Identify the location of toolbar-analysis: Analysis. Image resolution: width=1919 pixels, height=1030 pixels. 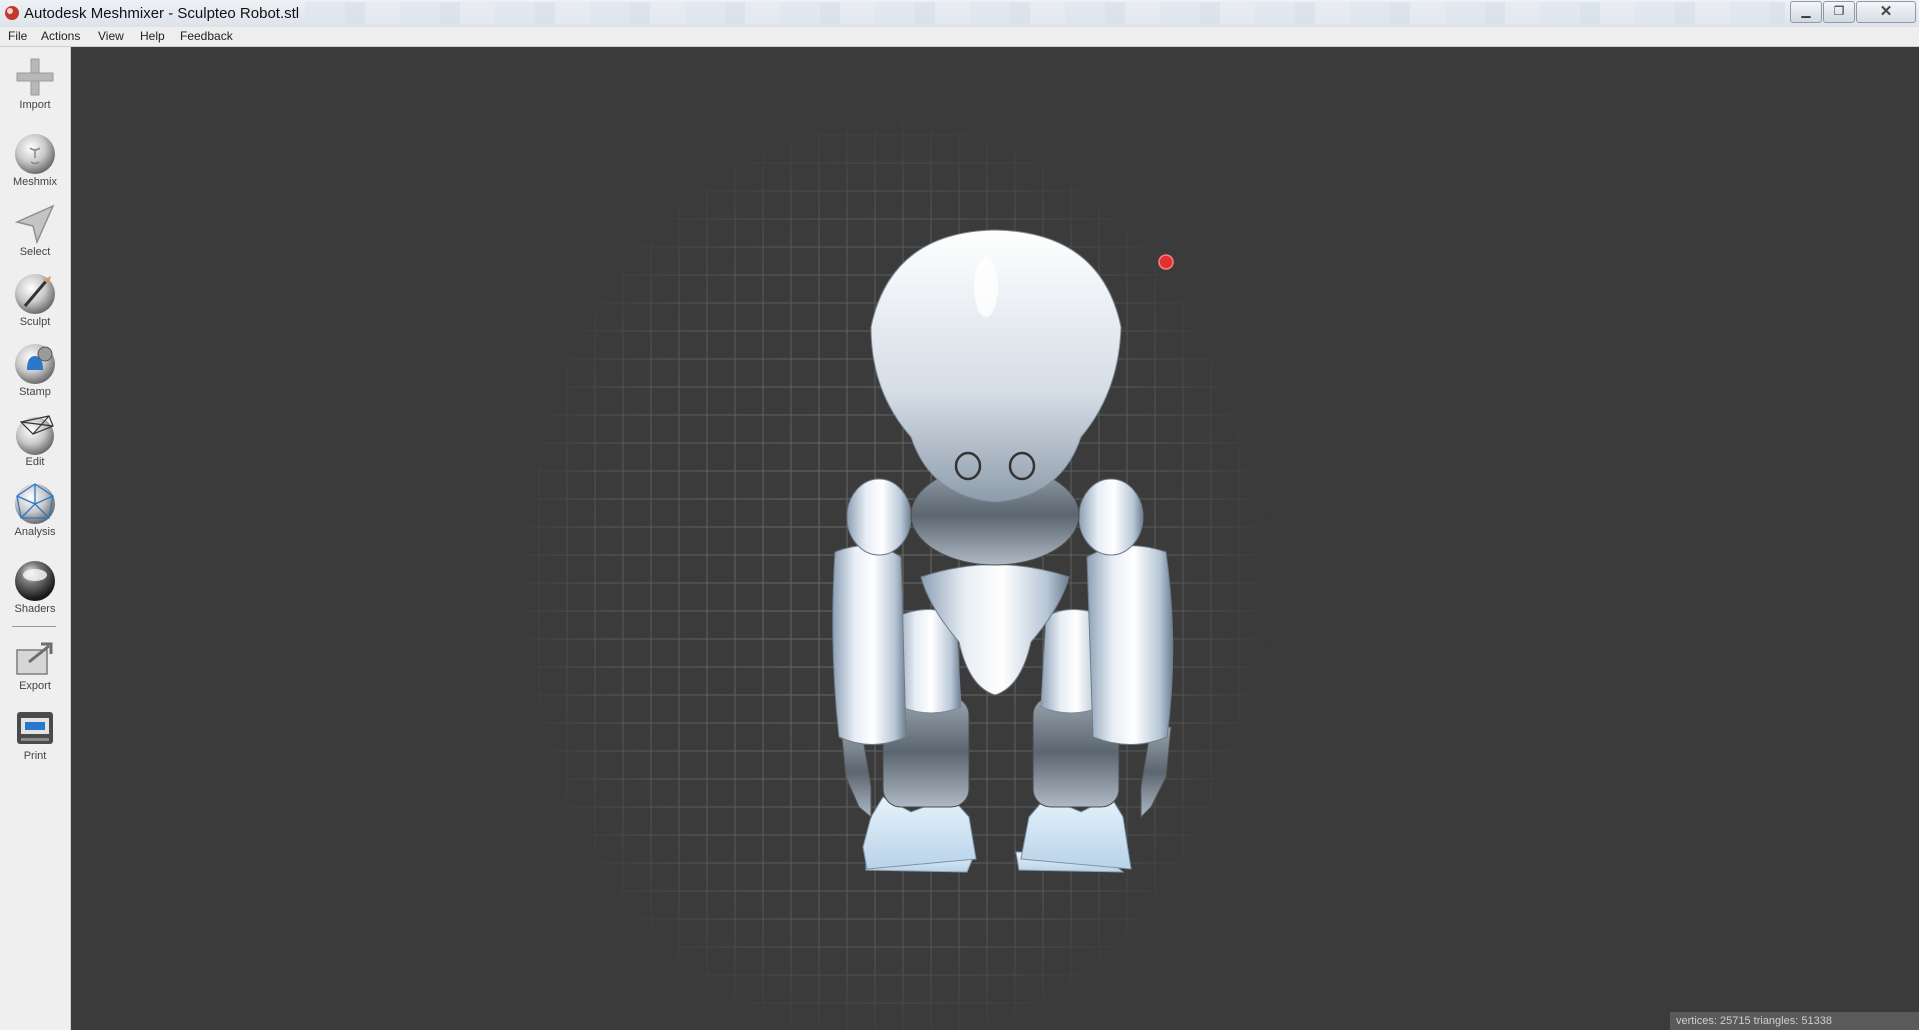
(35, 515).